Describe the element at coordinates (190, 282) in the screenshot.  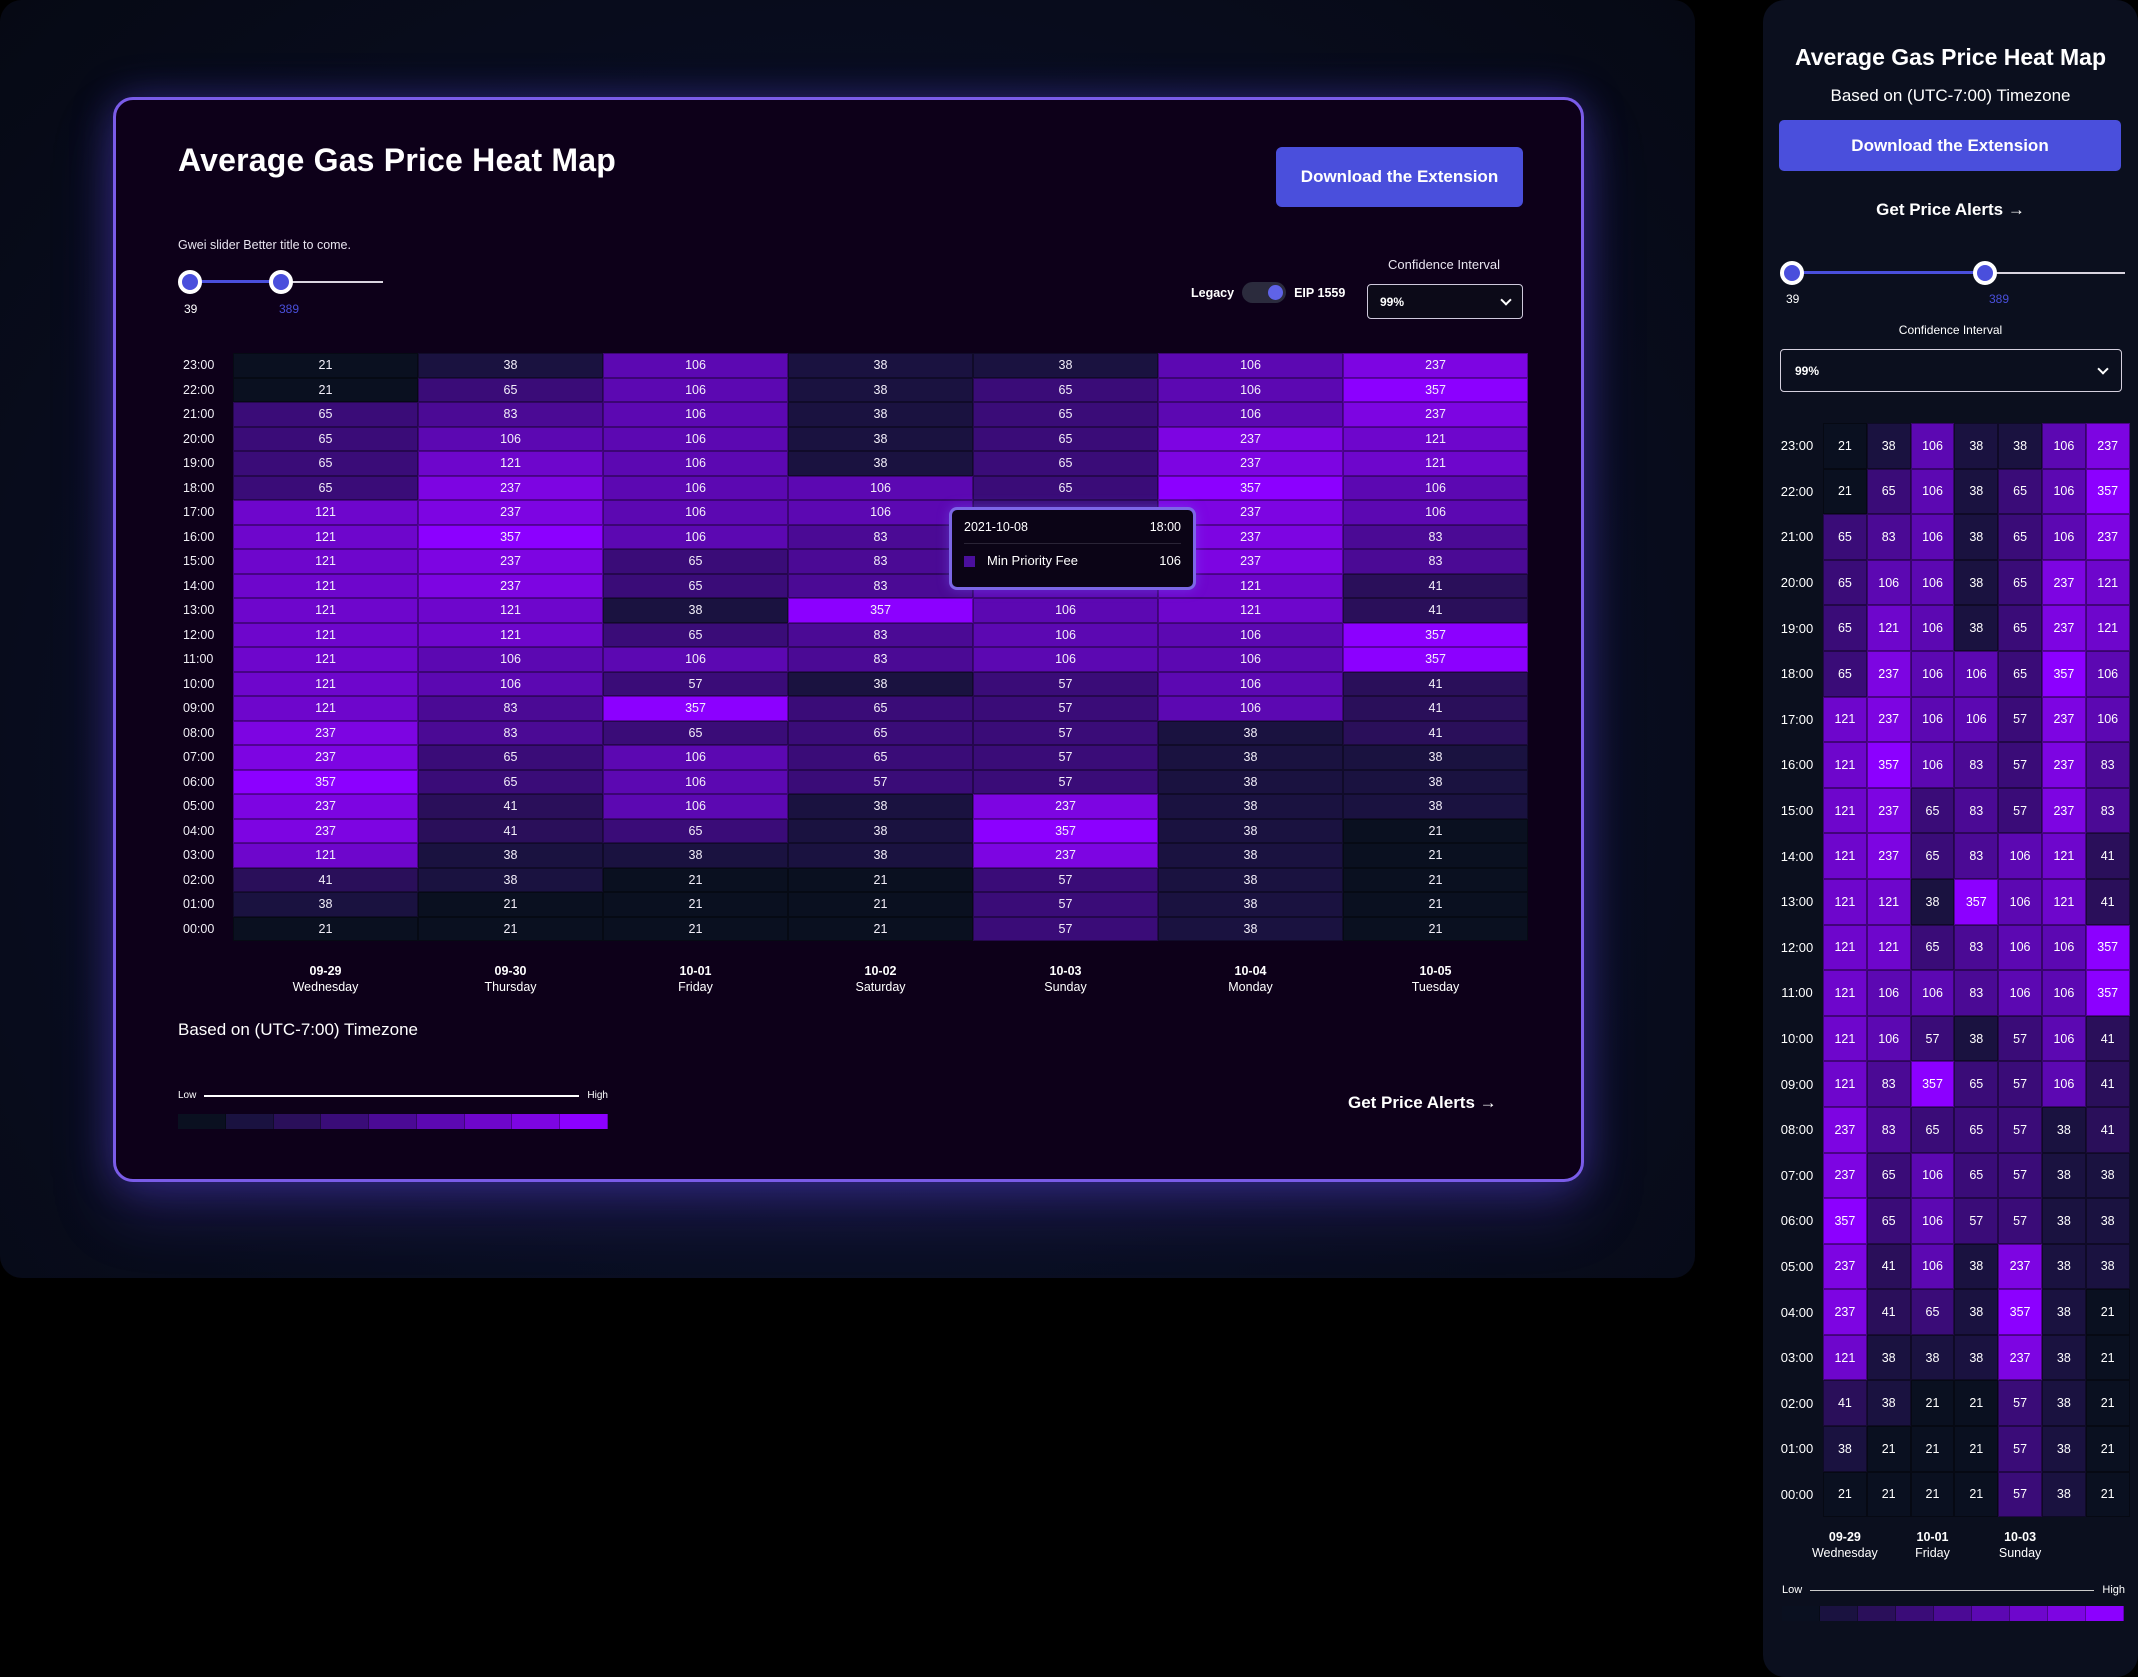
I see `slider-min-thumb` at that location.